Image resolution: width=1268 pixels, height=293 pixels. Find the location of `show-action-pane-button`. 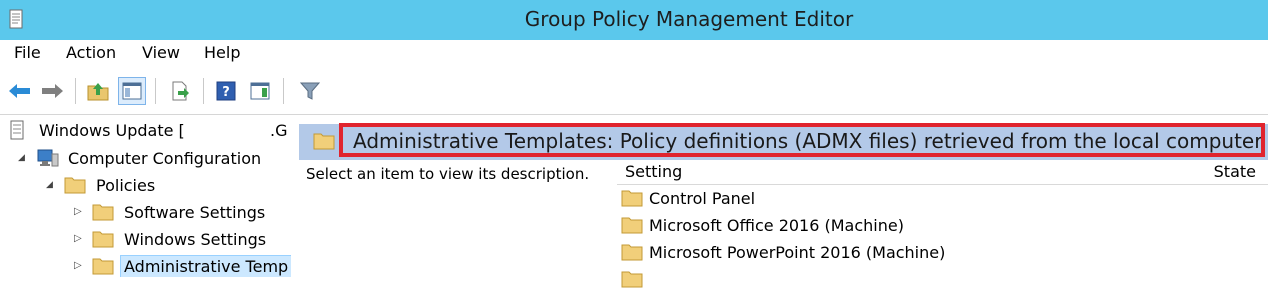

show-action-pane-button is located at coordinates (260, 91).